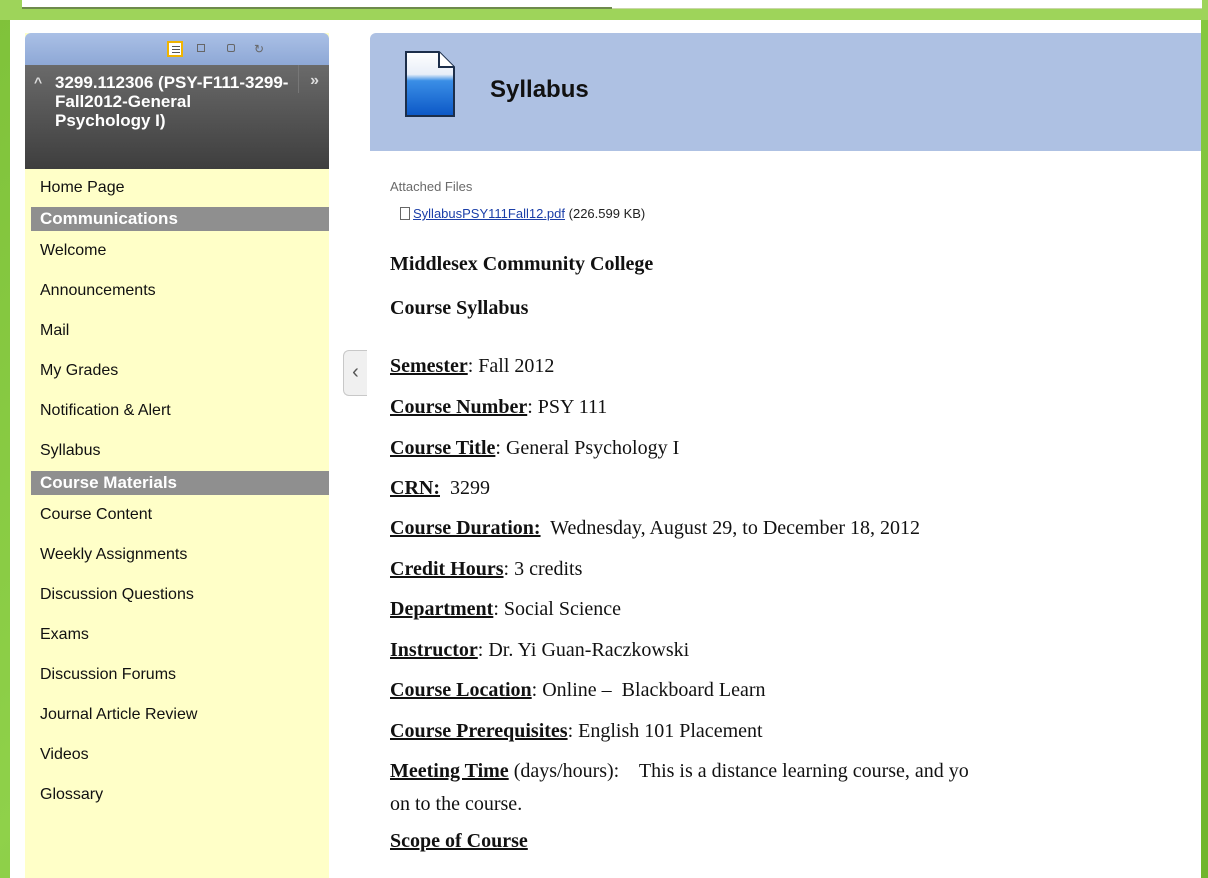  I want to click on menu-item-syllabus: Syllabus, so click(177, 451).